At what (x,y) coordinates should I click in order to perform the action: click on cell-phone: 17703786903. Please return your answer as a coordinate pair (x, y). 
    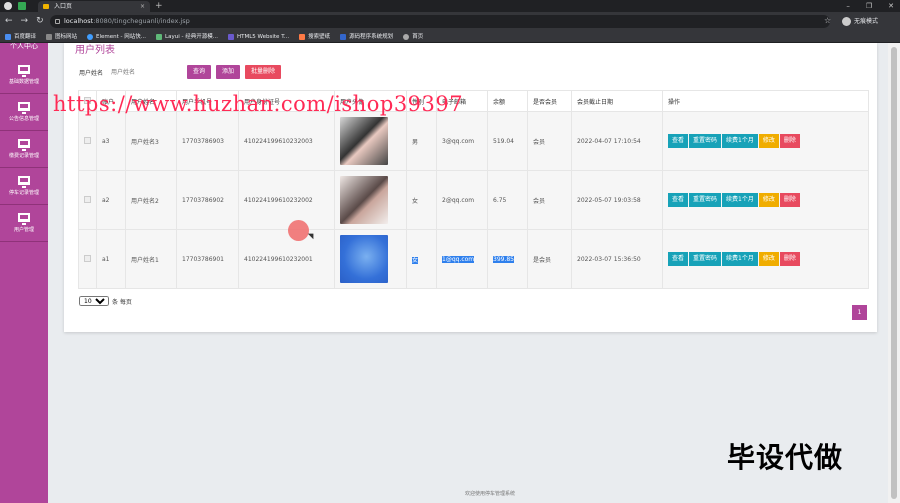
    Looking at the image, I should click on (207, 141).